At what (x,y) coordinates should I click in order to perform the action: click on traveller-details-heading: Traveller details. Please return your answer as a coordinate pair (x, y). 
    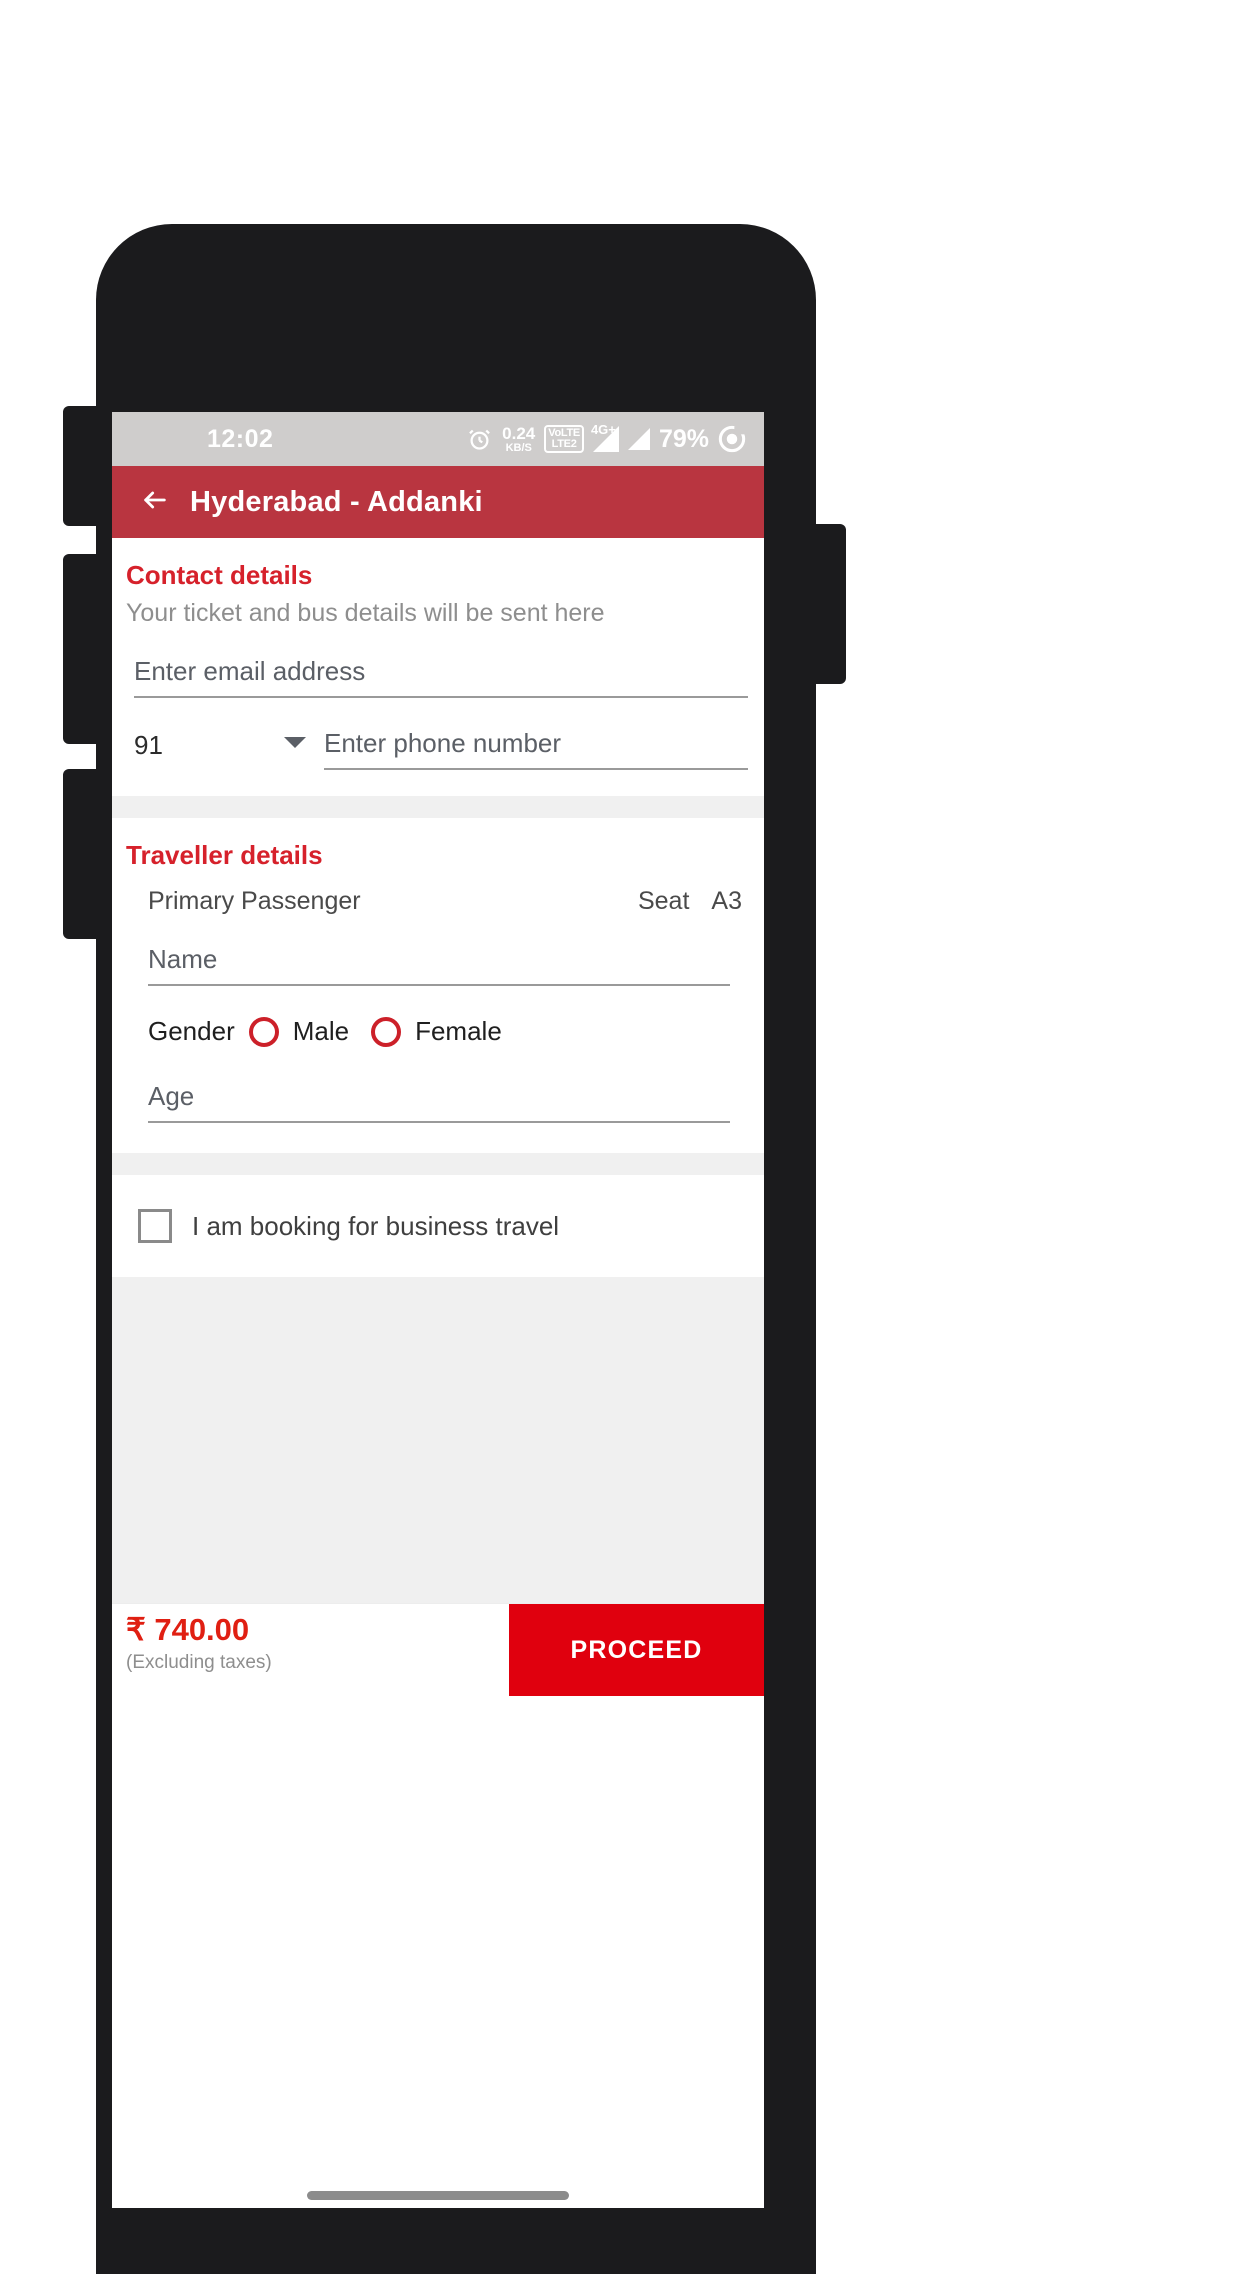
    Looking at the image, I should click on (224, 855).